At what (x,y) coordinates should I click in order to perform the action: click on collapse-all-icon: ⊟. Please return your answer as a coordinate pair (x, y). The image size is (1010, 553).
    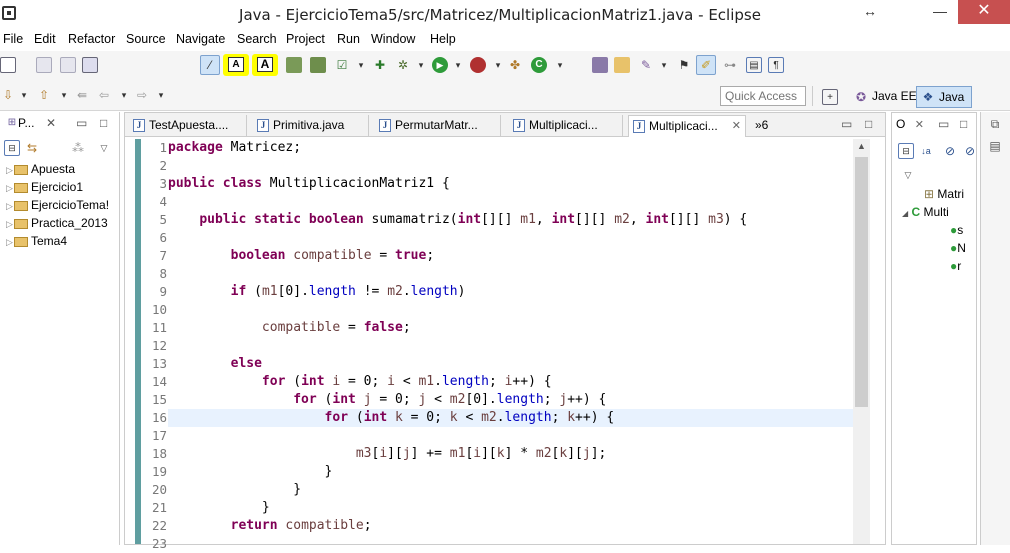
    Looking at the image, I should click on (12, 148).